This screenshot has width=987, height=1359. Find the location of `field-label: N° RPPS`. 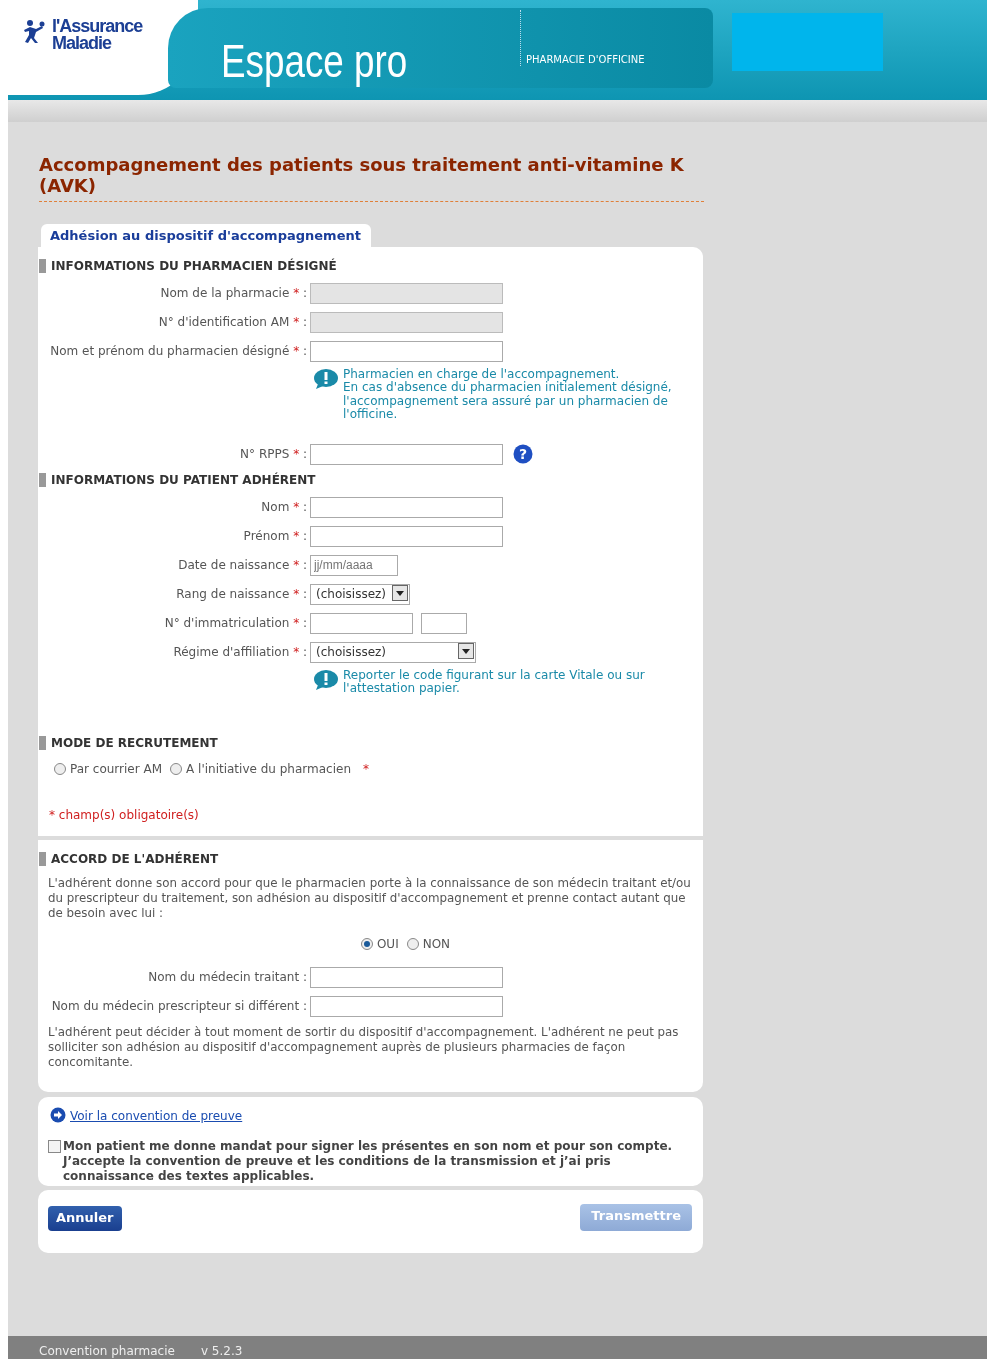

field-label: N° RPPS is located at coordinates (265, 454).